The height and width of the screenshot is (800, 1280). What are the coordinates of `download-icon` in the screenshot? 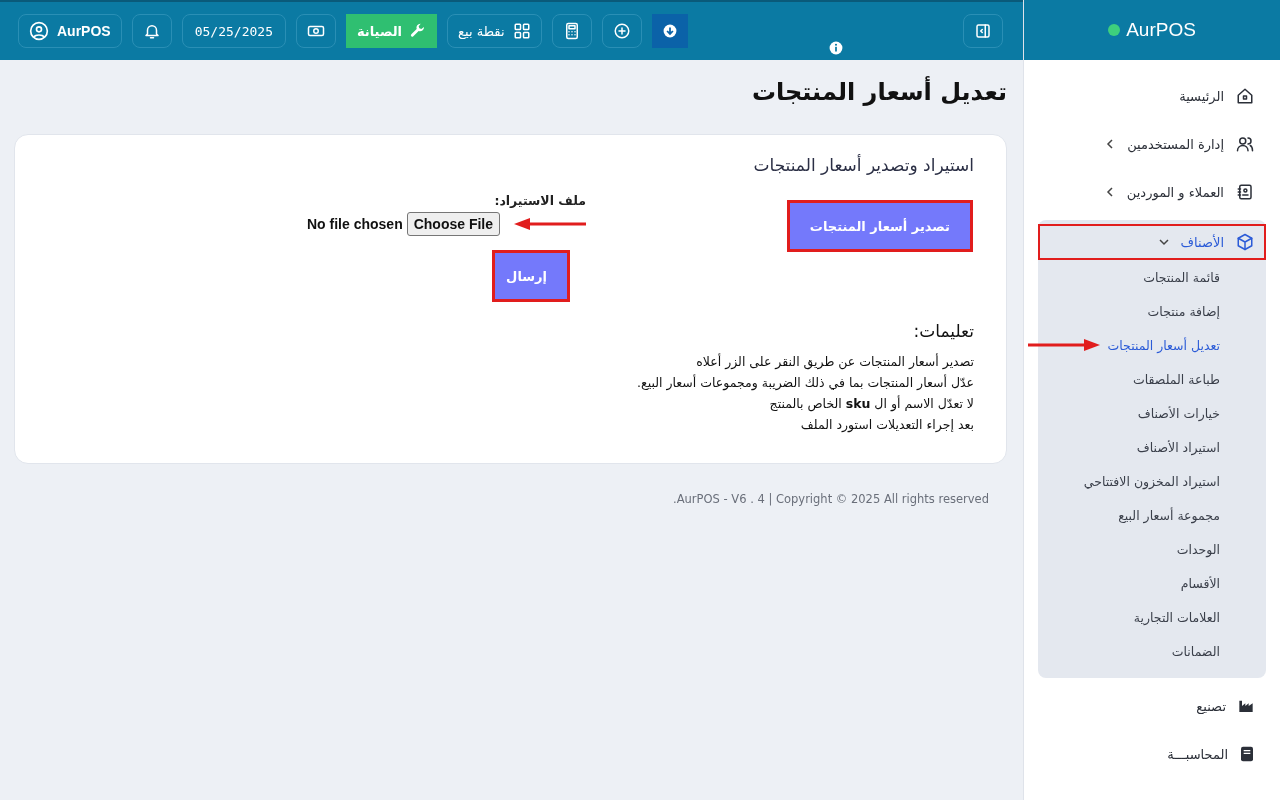 It's located at (669, 31).